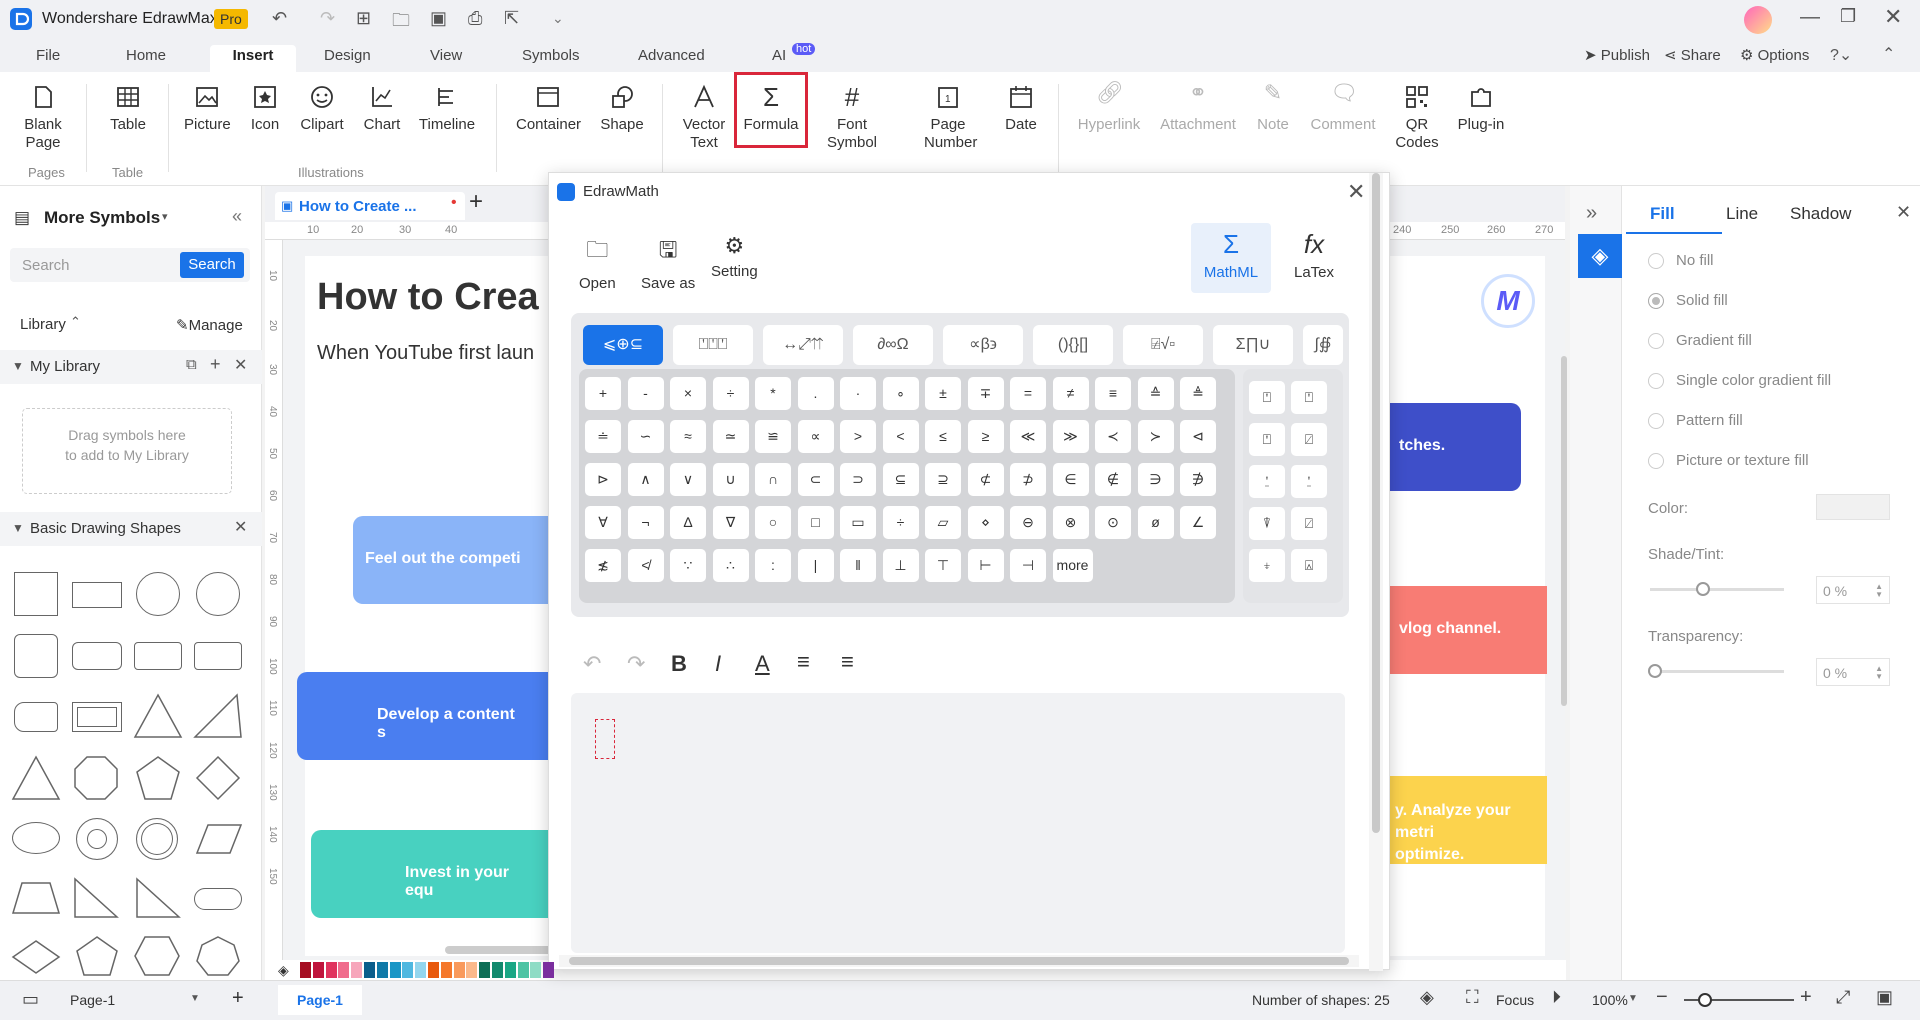 This screenshot has width=1920, height=1020. What do you see at coordinates (1070, 479) in the screenshot?
I see `symbol-key: ∈` at bounding box center [1070, 479].